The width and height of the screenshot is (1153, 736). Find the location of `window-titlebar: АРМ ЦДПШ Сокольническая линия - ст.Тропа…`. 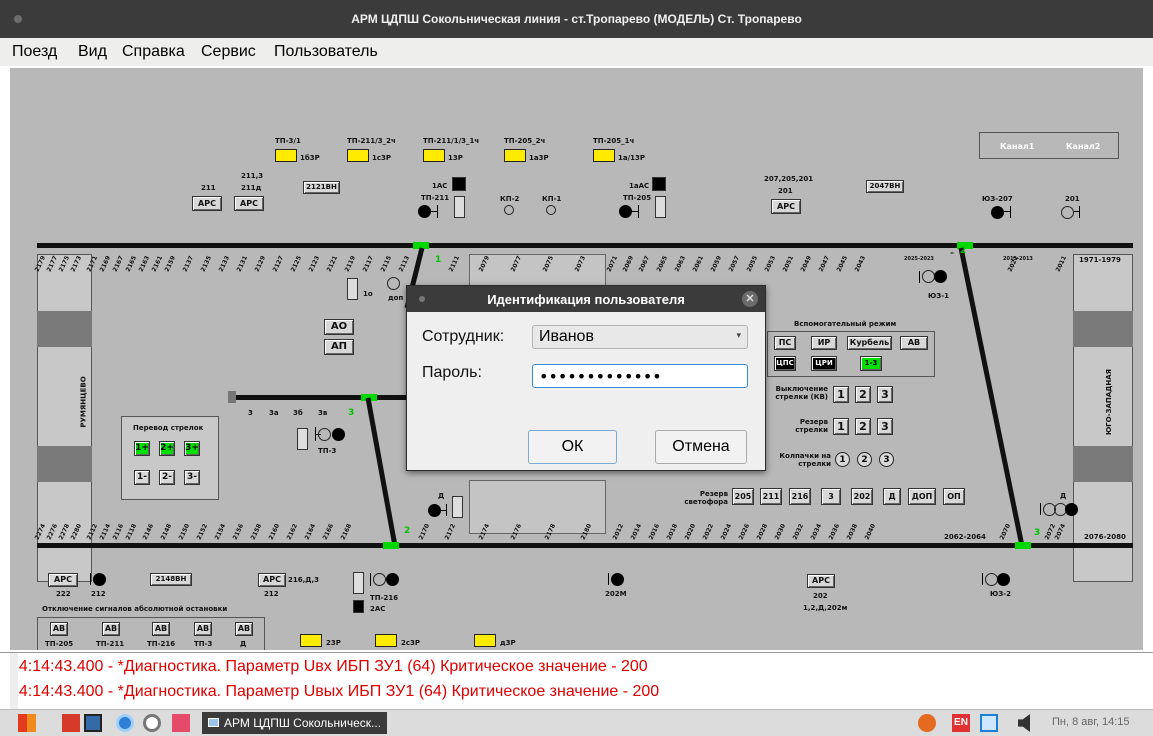

window-titlebar: АРМ ЦДПШ Сокольническая линия - ст.Тропа… is located at coordinates (576, 19).